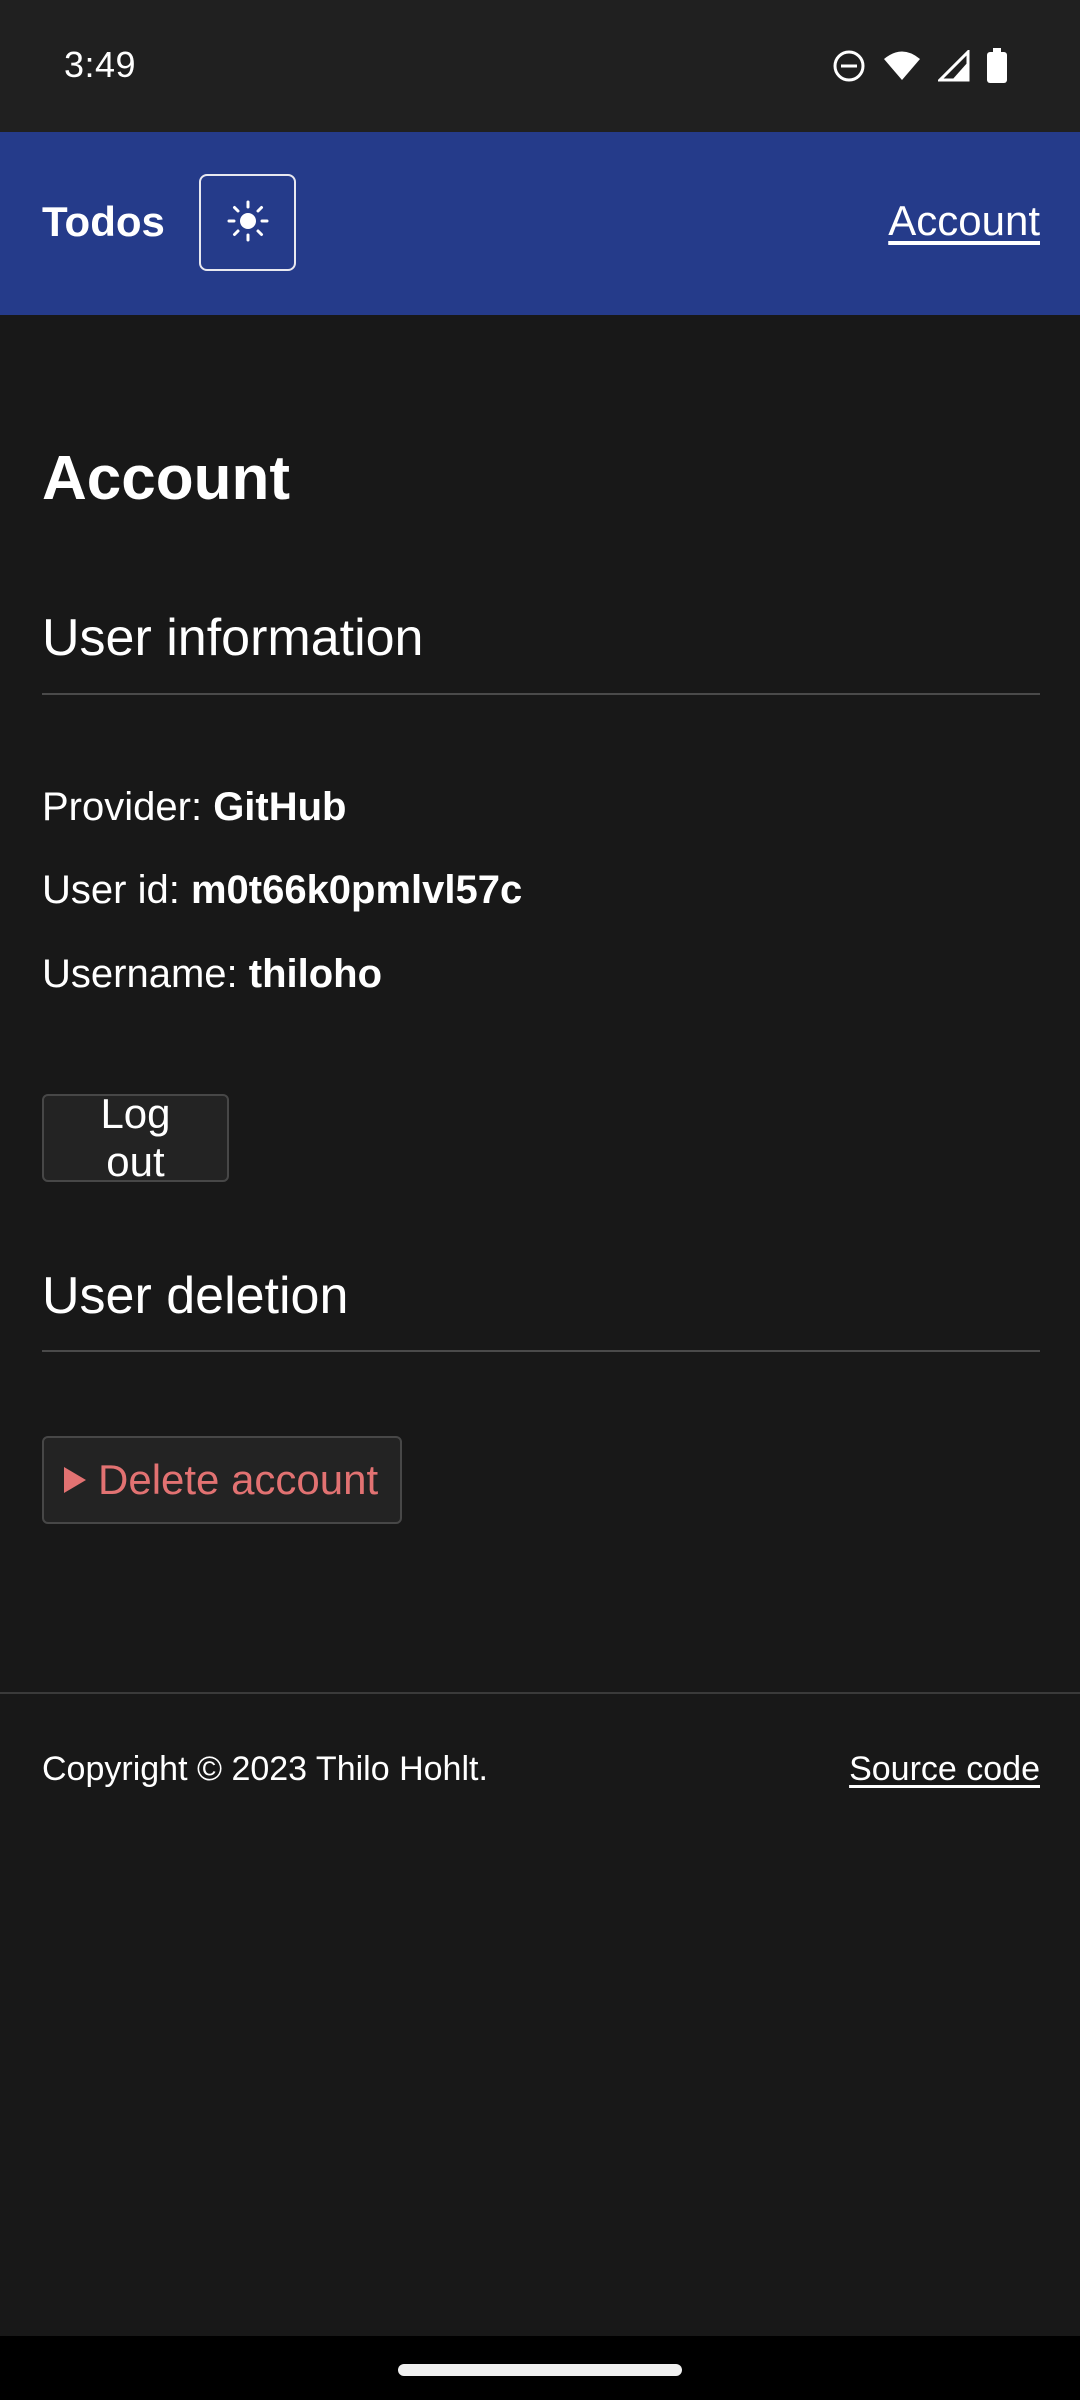  Describe the element at coordinates (122, 807) in the screenshot. I see `provider-label: Provider:` at that location.